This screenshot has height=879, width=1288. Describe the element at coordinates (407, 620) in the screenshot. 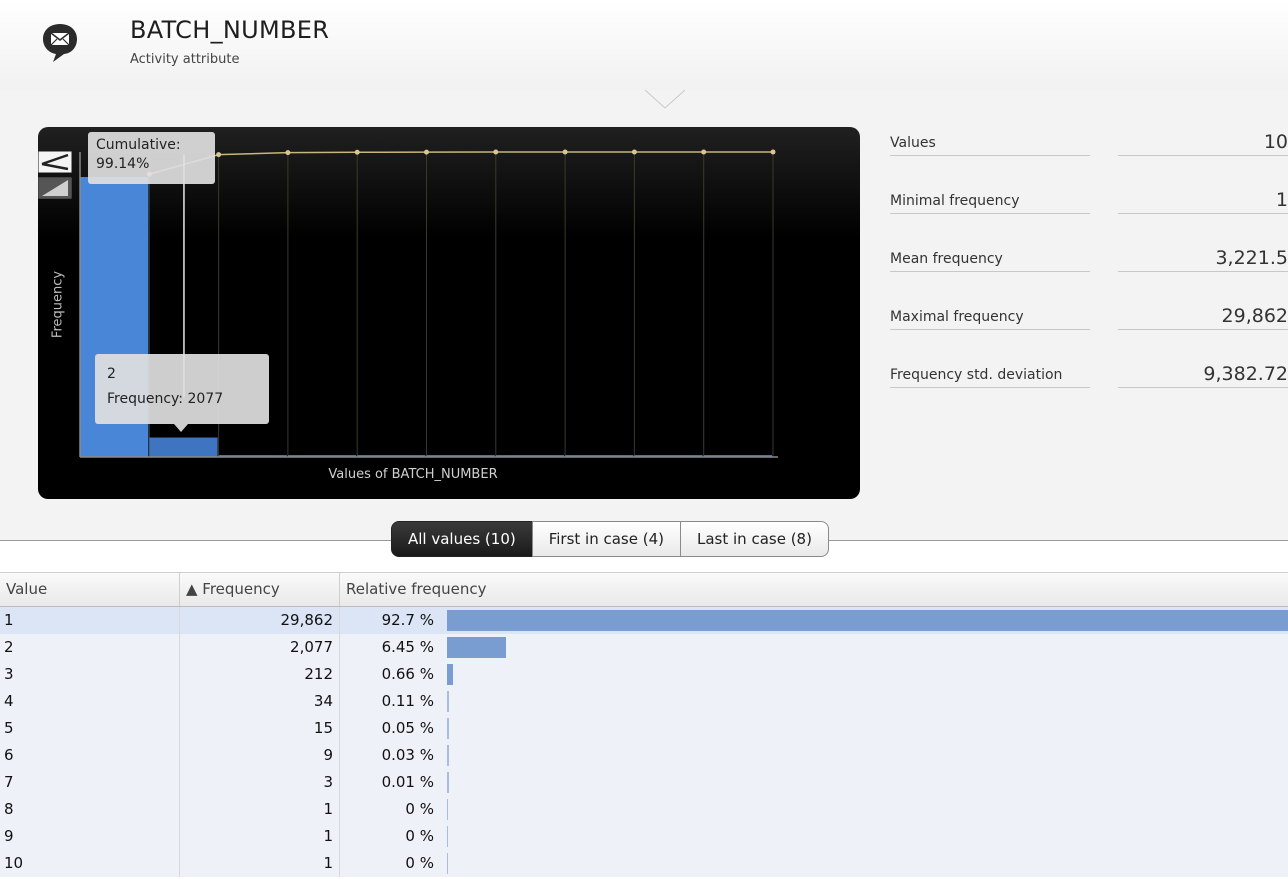

I see `cell-relative-frequency: 92.7 %` at that location.